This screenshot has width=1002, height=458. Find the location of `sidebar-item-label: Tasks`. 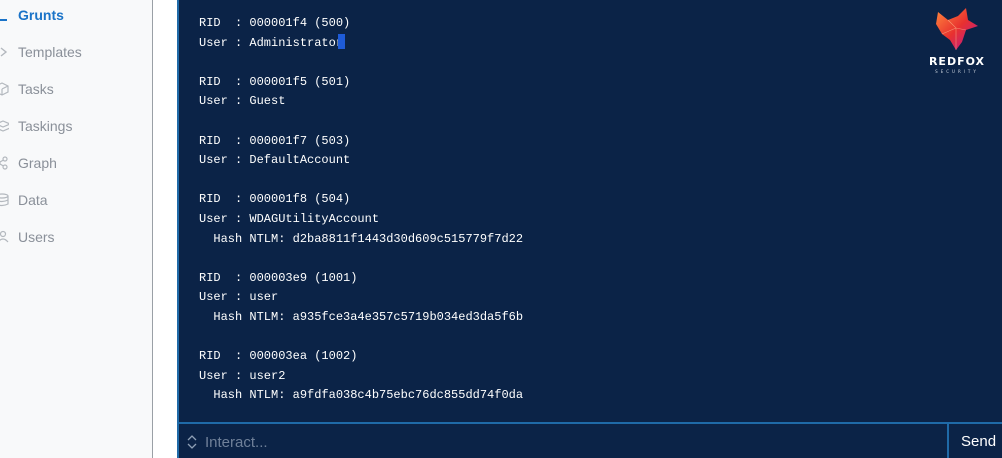

sidebar-item-label: Tasks is located at coordinates (36, 89).